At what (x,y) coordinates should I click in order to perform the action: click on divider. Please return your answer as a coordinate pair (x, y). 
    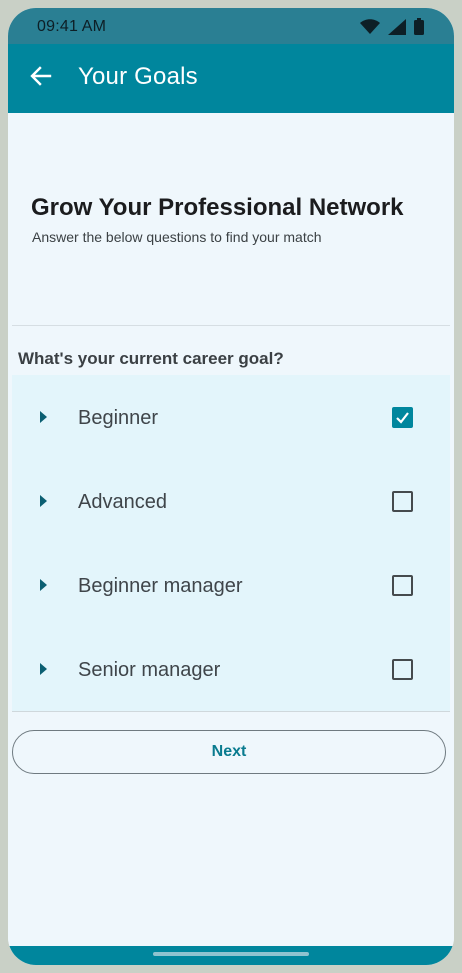
    Looking at the image, I should click on (231, 325).